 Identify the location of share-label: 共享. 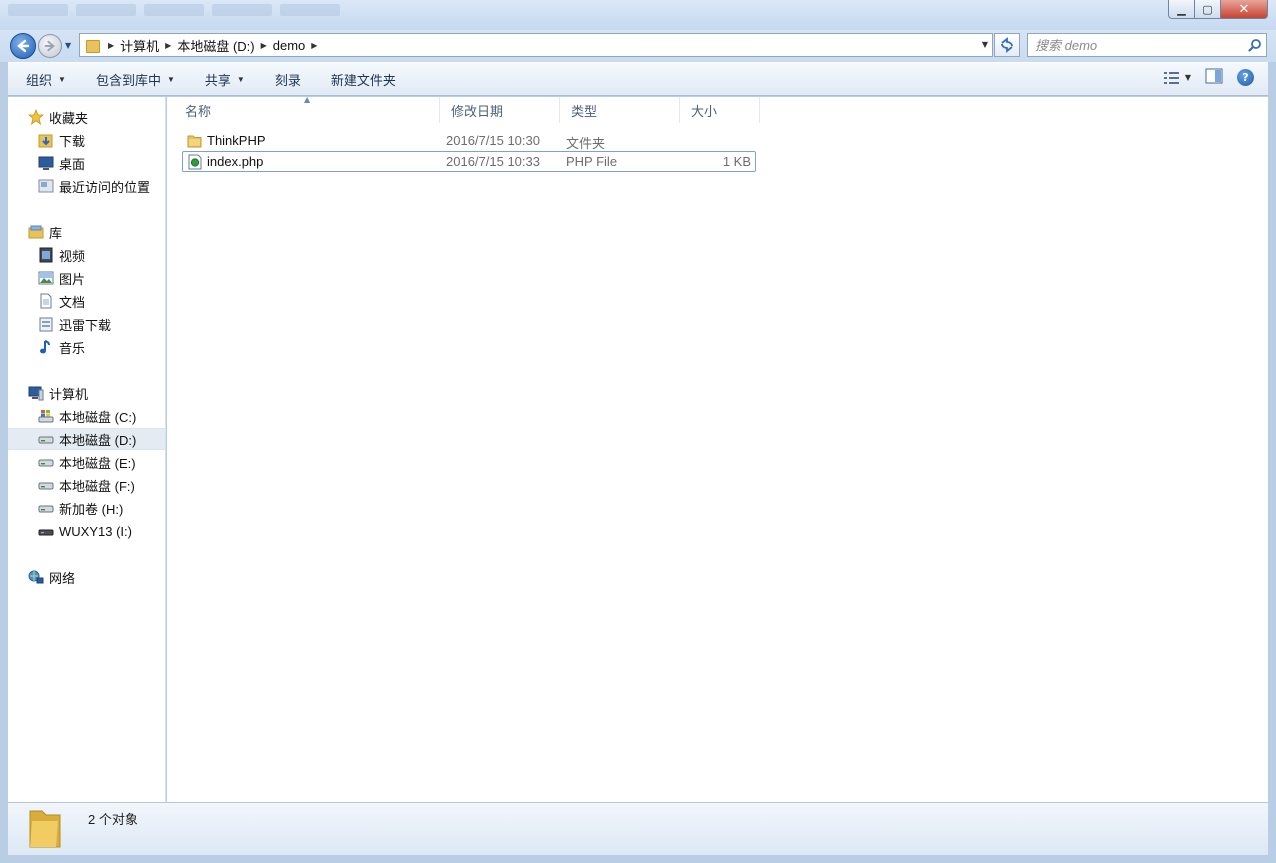
(217, 80).